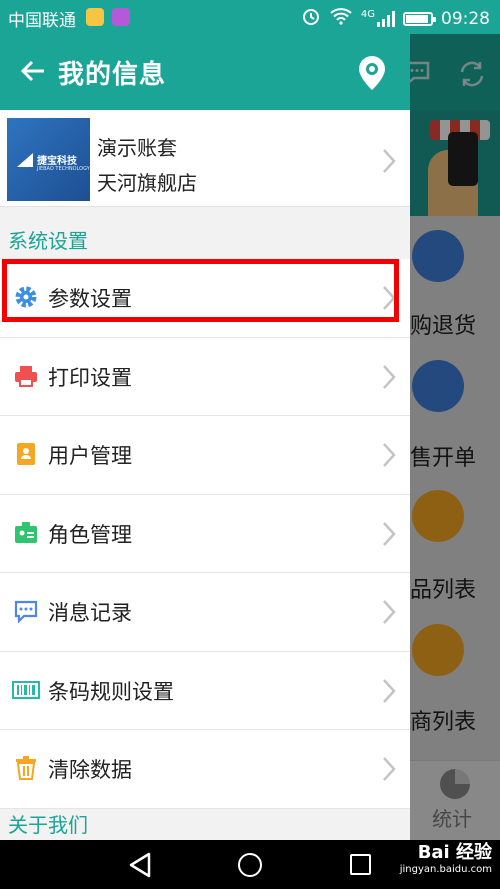  I want to click on company-logo: 捷宝科技 JIEBAO TECHNOLOGY, so click(48, 159).